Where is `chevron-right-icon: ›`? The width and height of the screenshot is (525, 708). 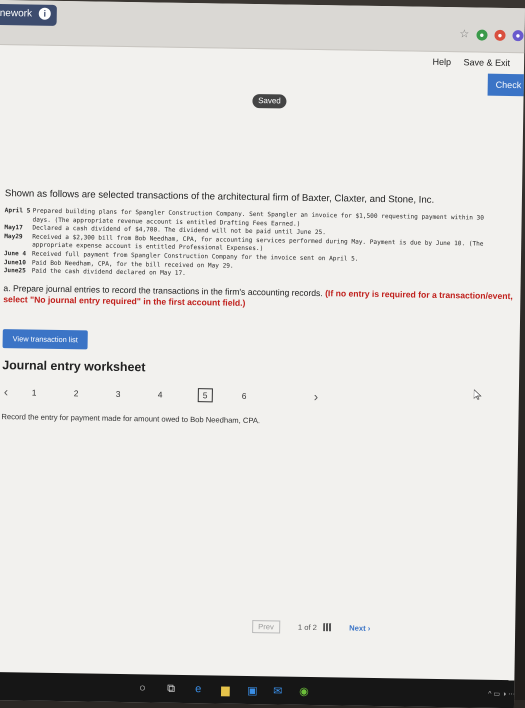 chevron-right-icon: › is located at coordinates (316, 396).